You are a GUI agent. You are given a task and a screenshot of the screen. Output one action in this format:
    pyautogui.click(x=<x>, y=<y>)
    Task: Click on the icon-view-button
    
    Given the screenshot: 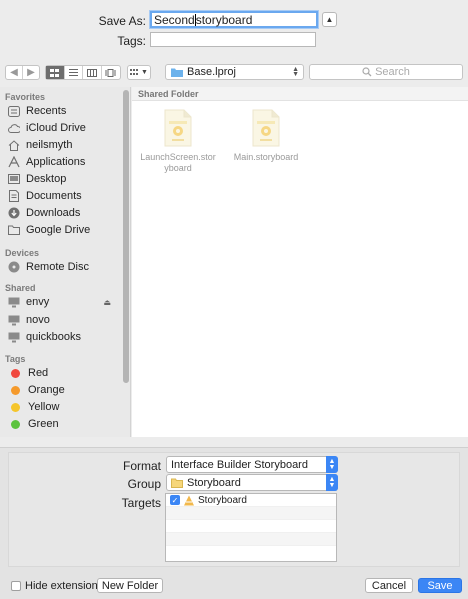 What is the action you would take?
    pyautogui.click(x=55, y=72)
    